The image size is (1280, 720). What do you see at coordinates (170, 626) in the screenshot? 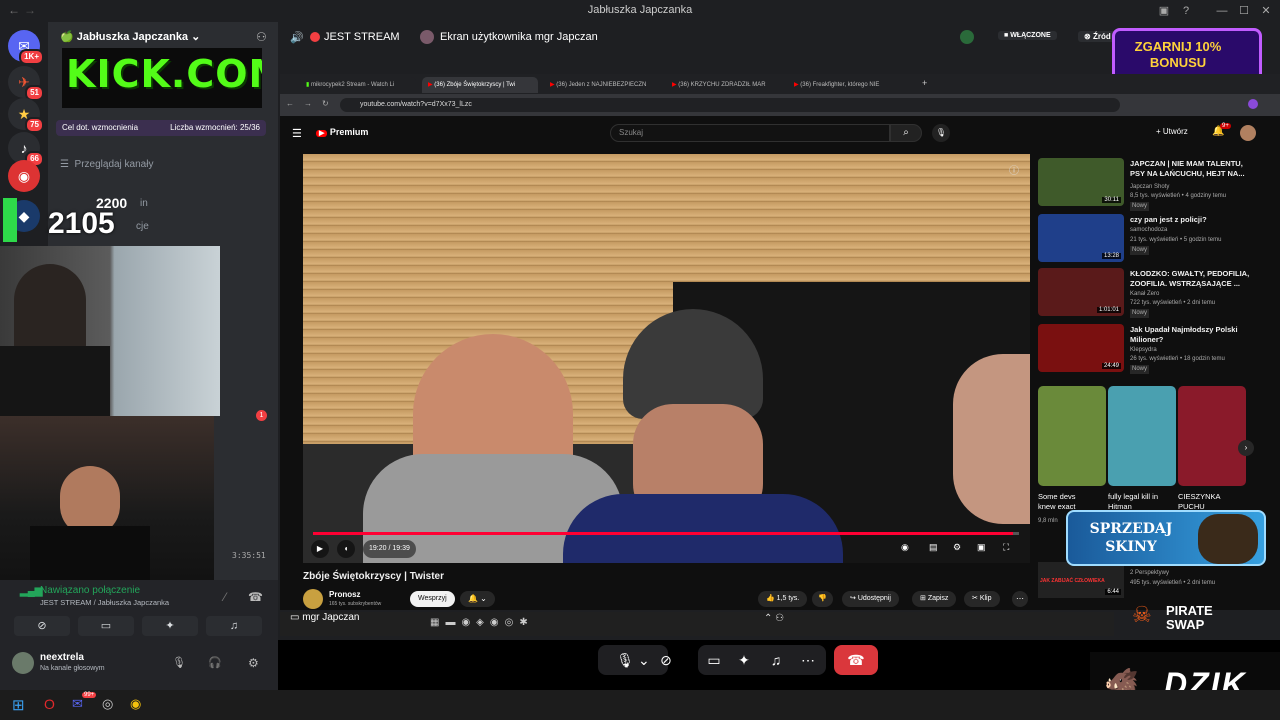
I see `activities-button: ✦` at bounding box center [170, 626].